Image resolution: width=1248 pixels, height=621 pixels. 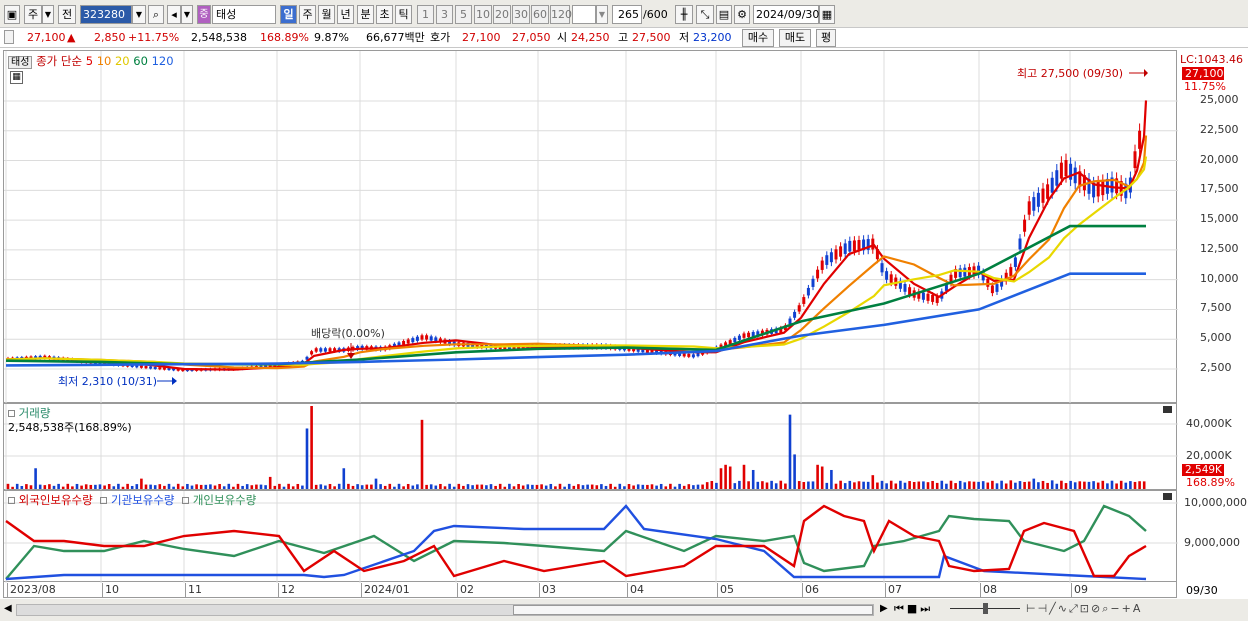 I want to click on calendar-icon: ▦, so click(x=827, y=14).